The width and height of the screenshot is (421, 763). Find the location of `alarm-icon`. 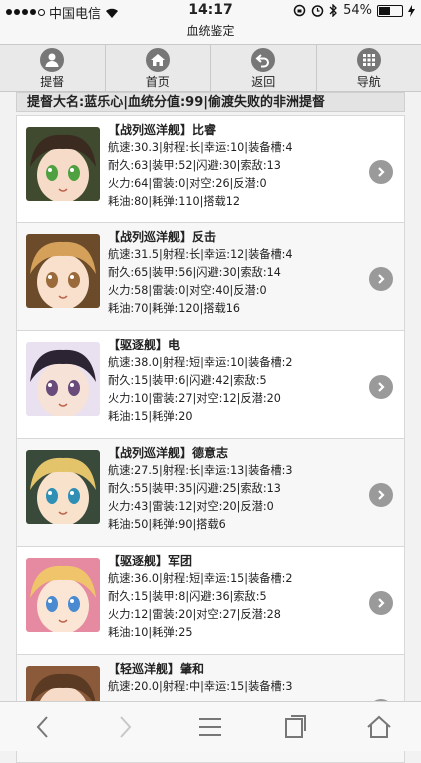

alarm-icon is located at coordinates (317, 10).